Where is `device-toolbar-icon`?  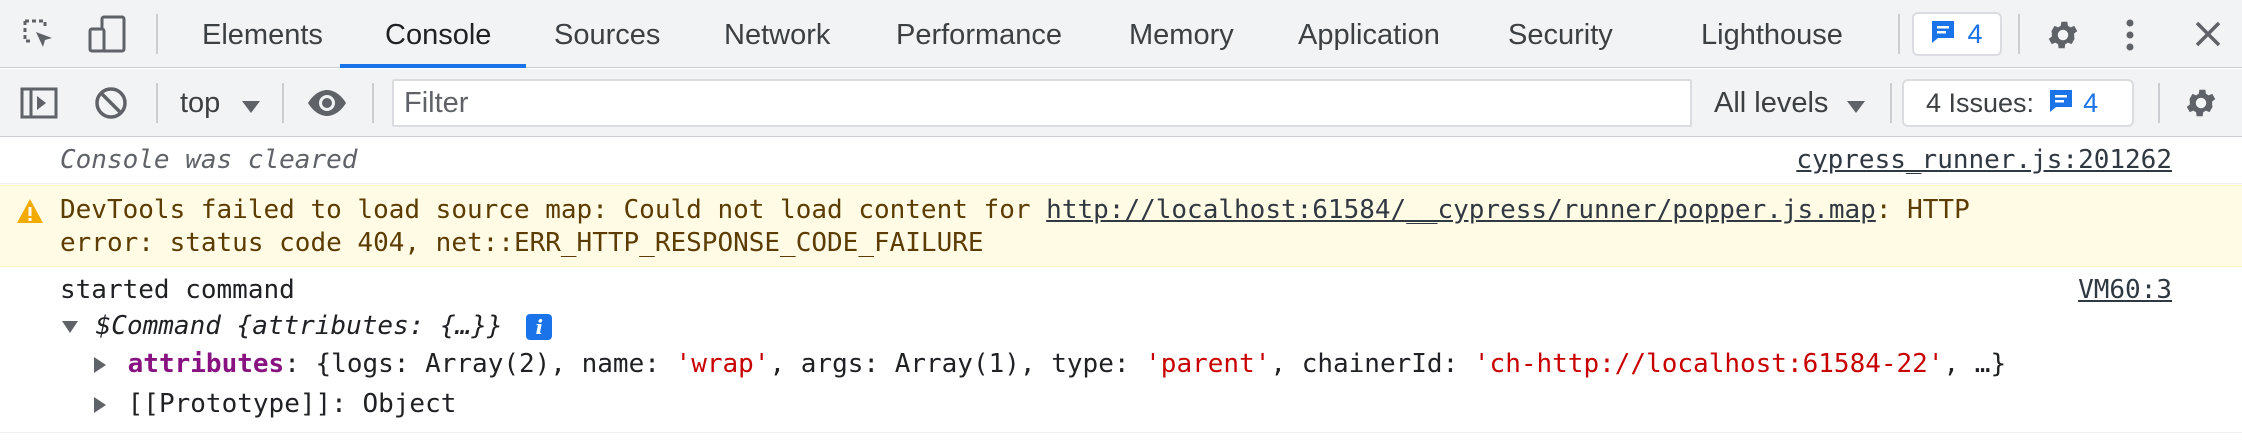 device-toolbar-icon is located at coordinates (108, 36).